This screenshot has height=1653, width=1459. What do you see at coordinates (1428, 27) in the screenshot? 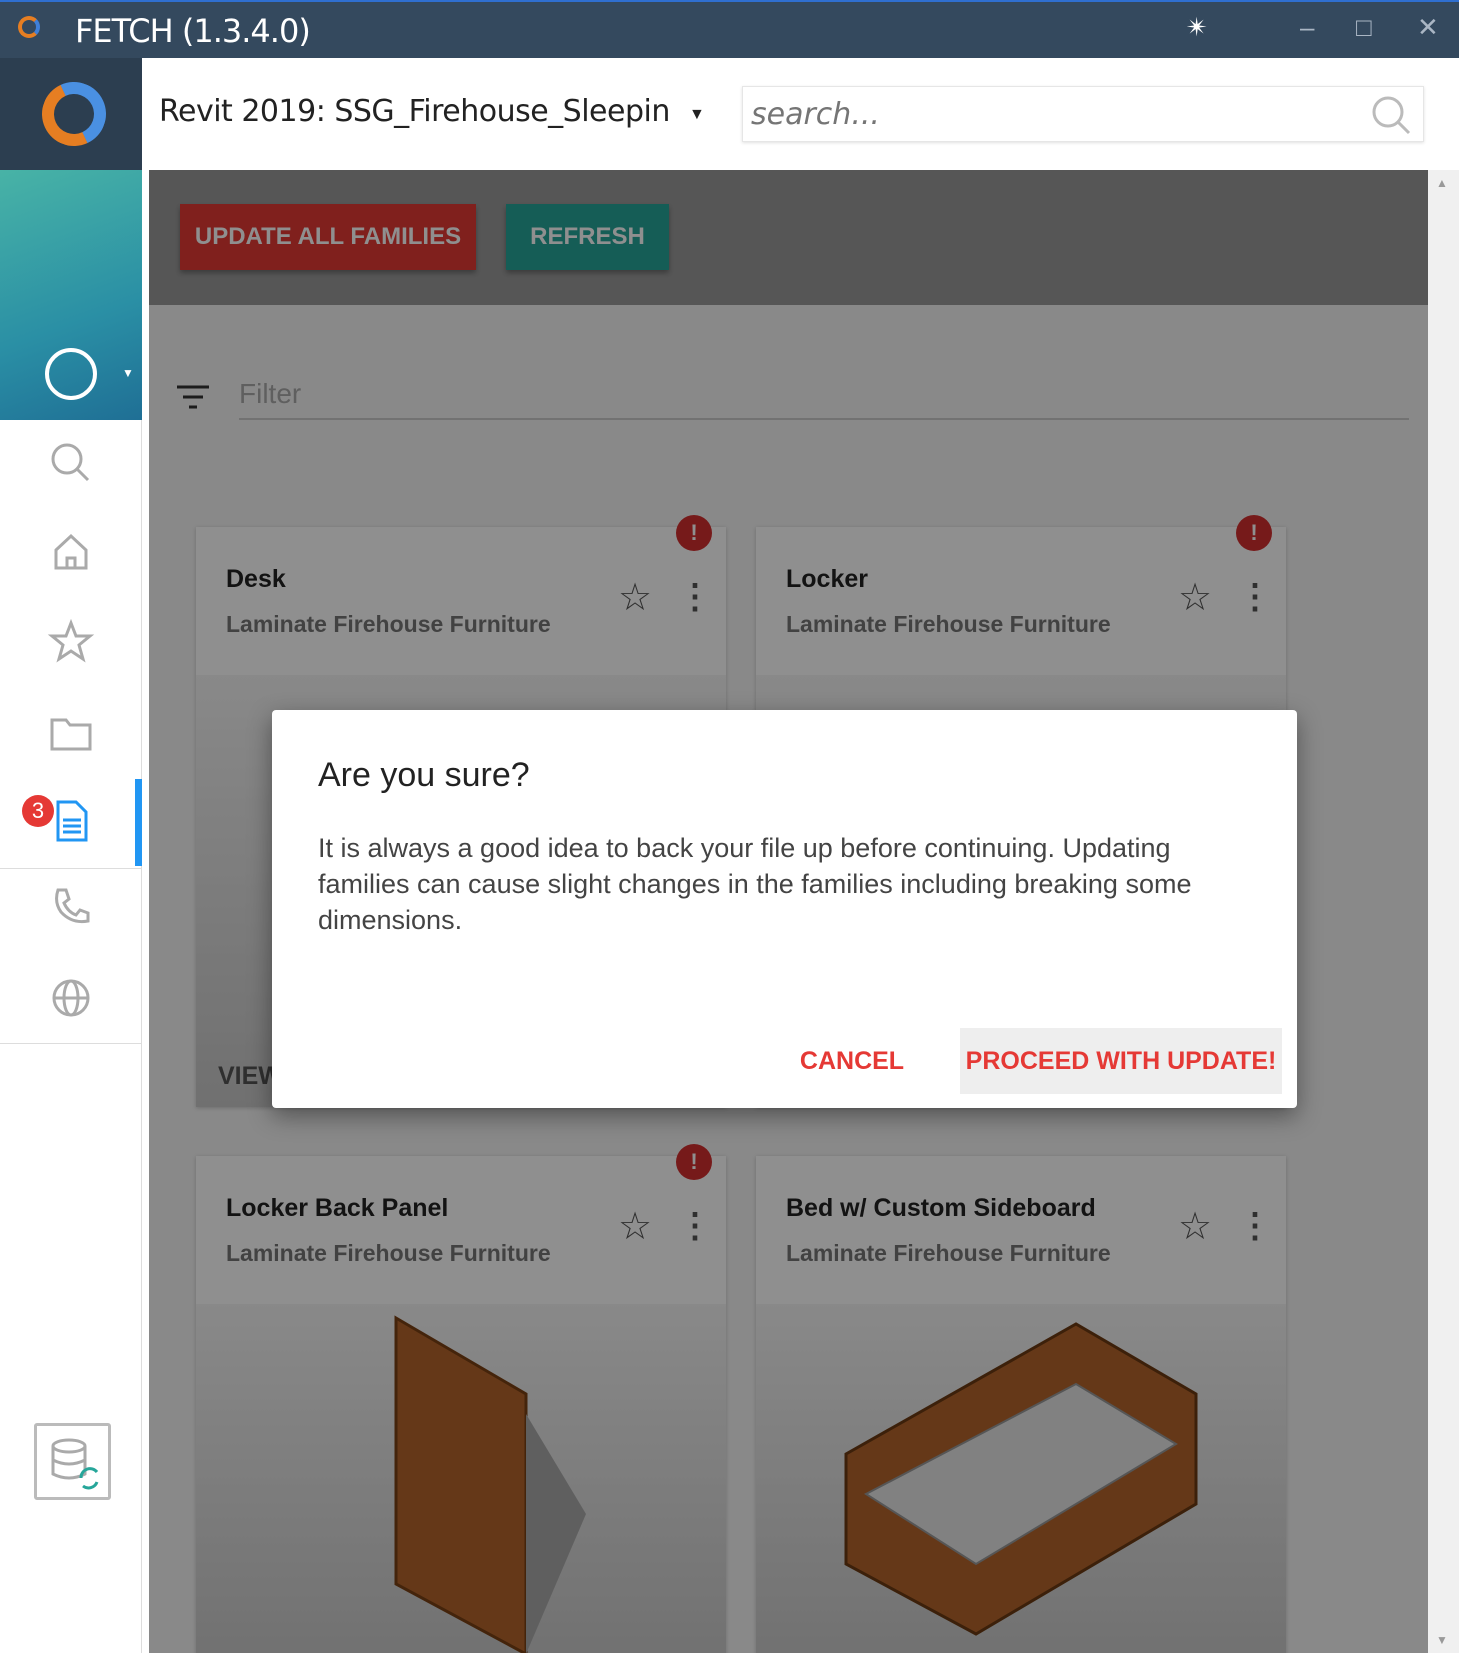
I see `close-button: ✕` at bounding box center [1428, 27].